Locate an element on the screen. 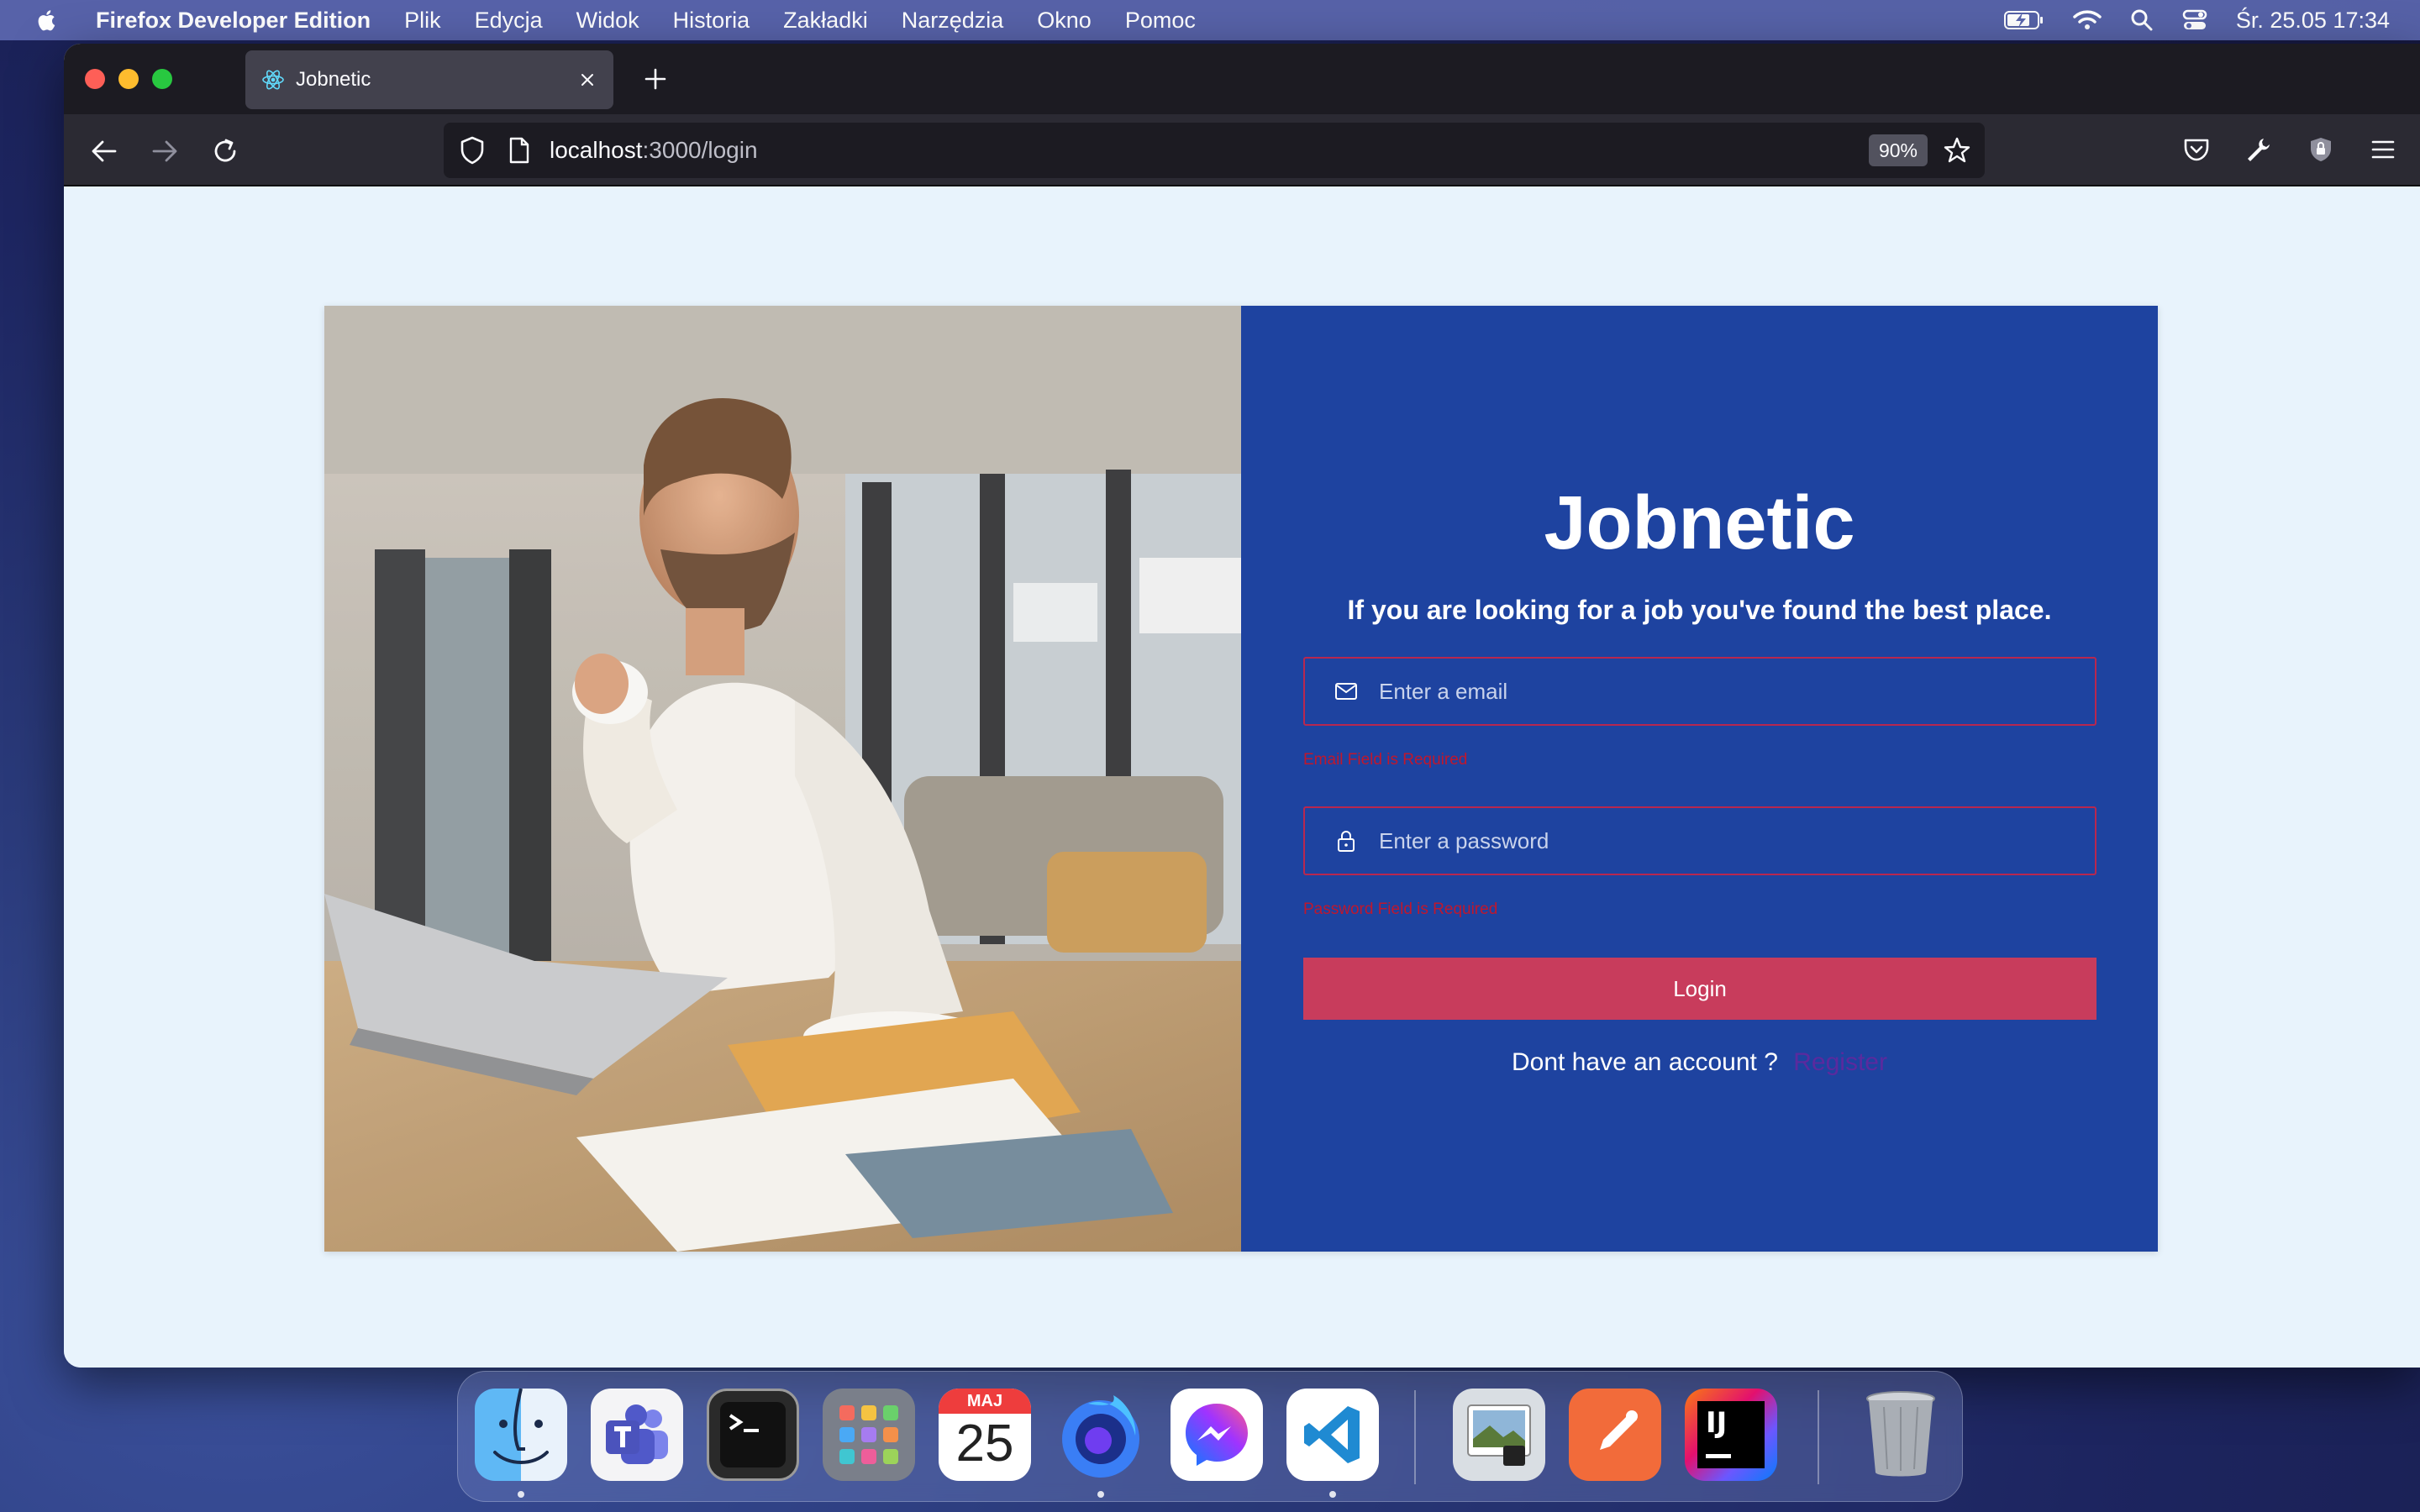  pocket-icon is located at coordinates (2196, 149).